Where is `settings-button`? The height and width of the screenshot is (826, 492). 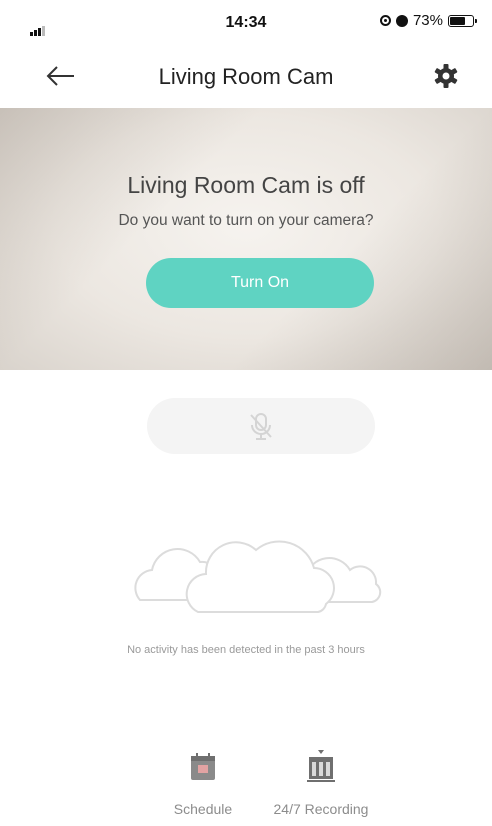 settings-button is located at coordinates (446, 76).